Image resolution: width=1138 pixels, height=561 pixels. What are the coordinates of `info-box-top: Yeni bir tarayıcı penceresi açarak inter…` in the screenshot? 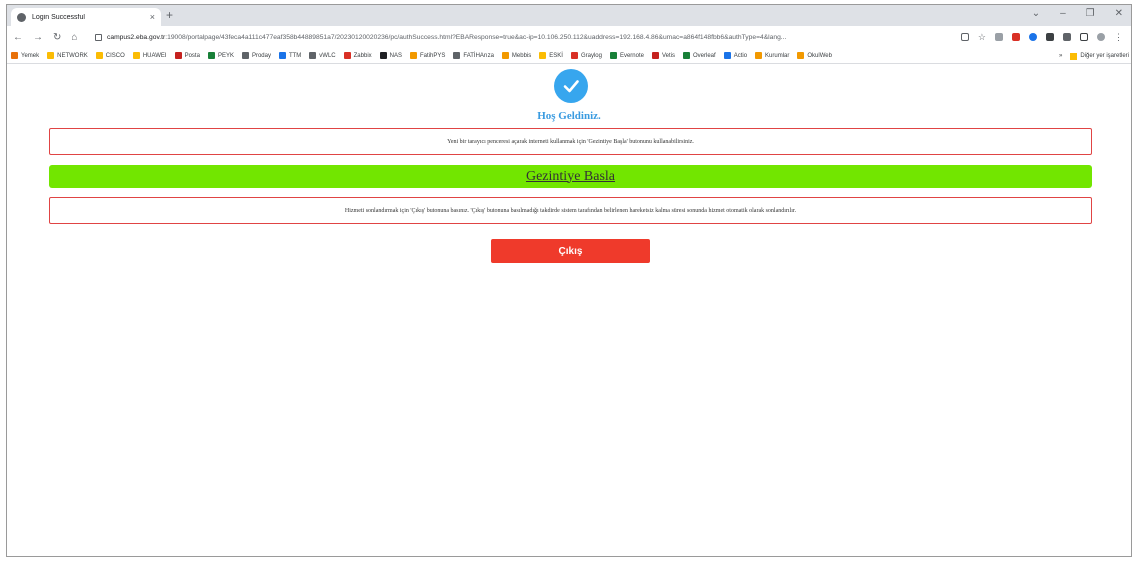 It's located at (570, 141).